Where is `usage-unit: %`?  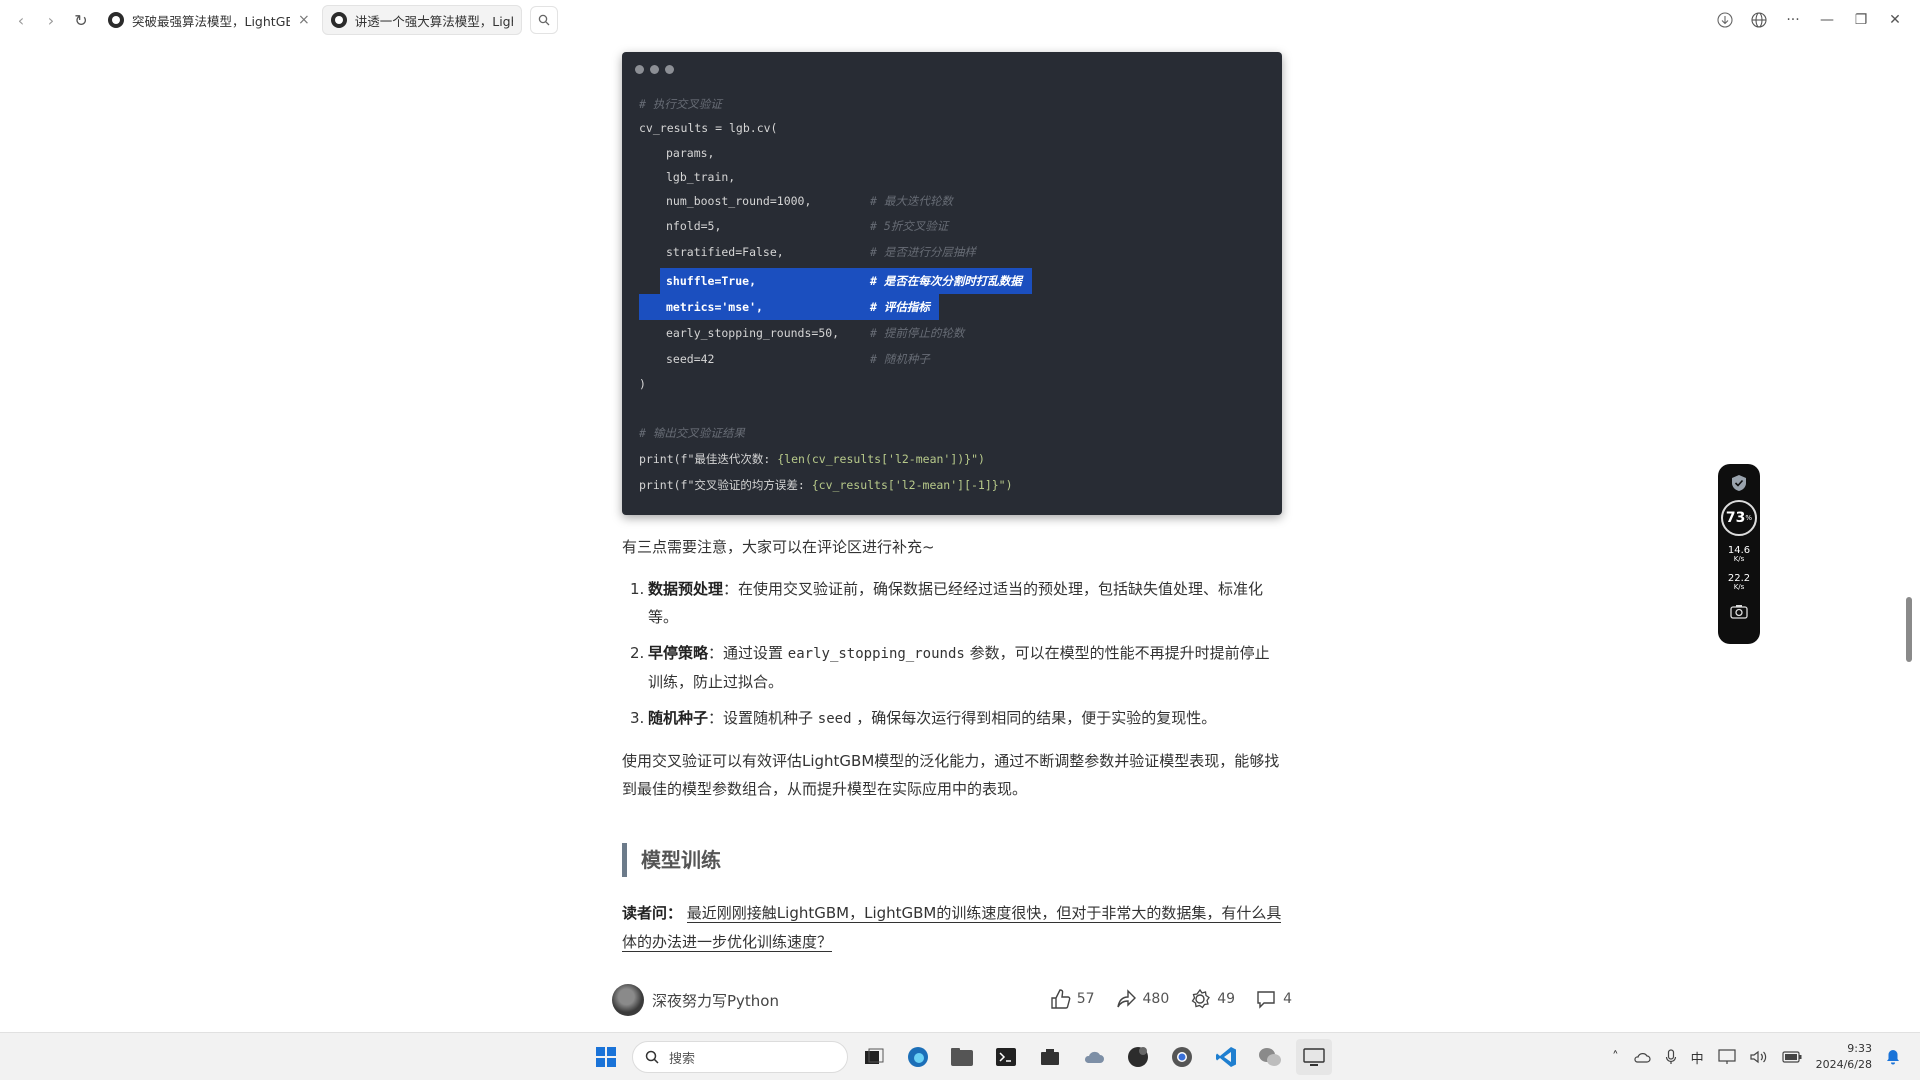
usage-unit: % is located at coordinates (1749, 518).